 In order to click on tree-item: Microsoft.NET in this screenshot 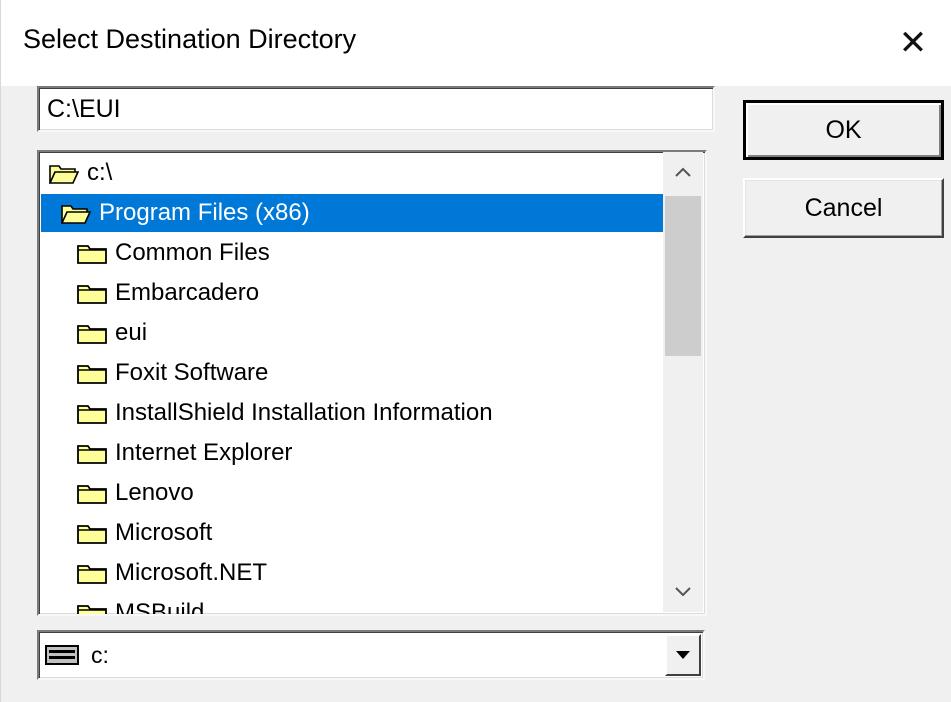, I will do `click(158, 573)`.